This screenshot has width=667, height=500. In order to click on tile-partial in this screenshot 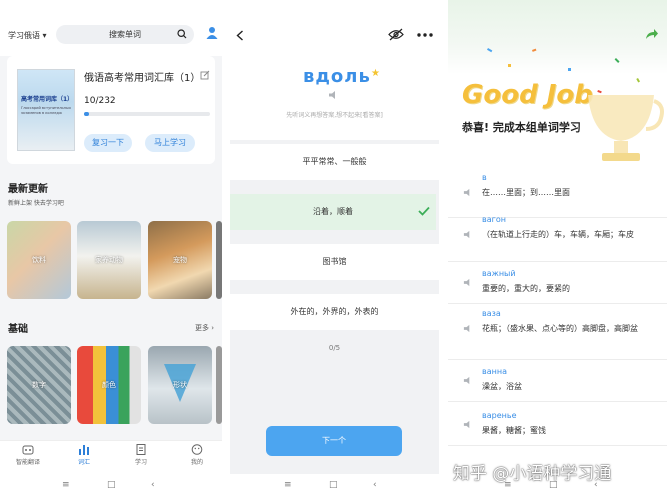, I will do `click(219, 260)`.